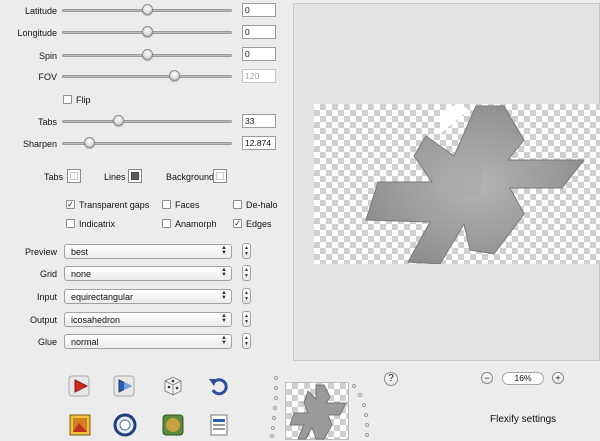 Image resolution: width=600 pixels, height=441 pixels. What do you see at coordinates (43, 320) in the screenshot?
I see `output-label: Output` at bounding box center [43, 320].